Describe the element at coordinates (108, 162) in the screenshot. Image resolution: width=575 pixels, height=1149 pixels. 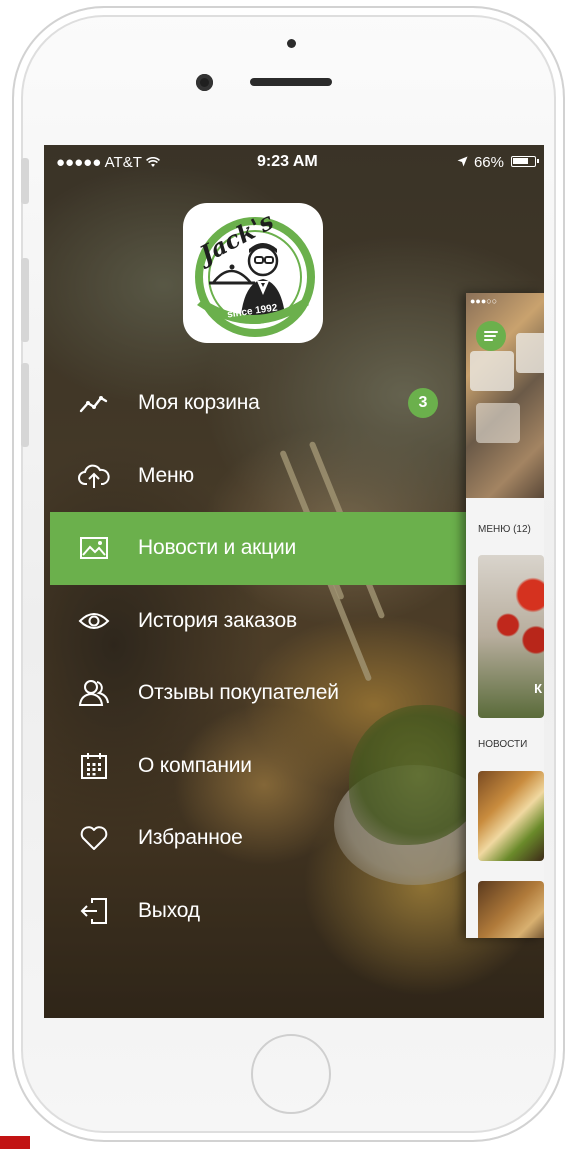
I see `carrier-label: ●●●●● AT&T` at that location.